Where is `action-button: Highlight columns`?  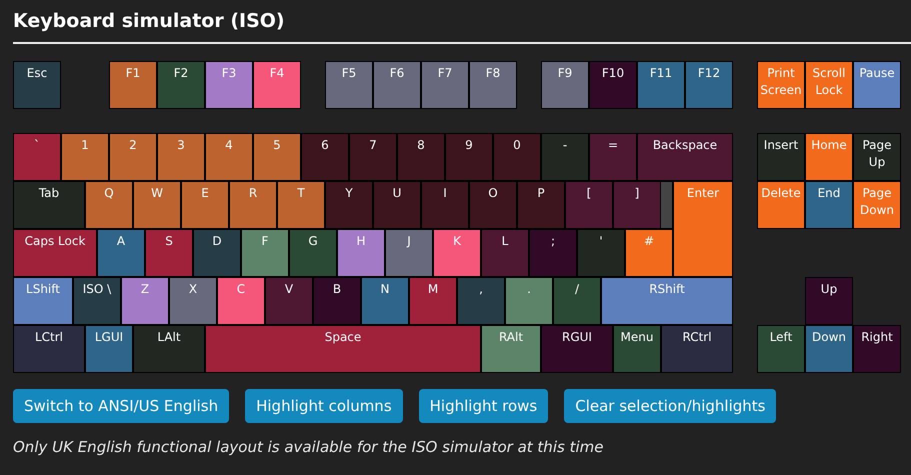
action-button: Highlight columns is located at coordinates (324, 406).